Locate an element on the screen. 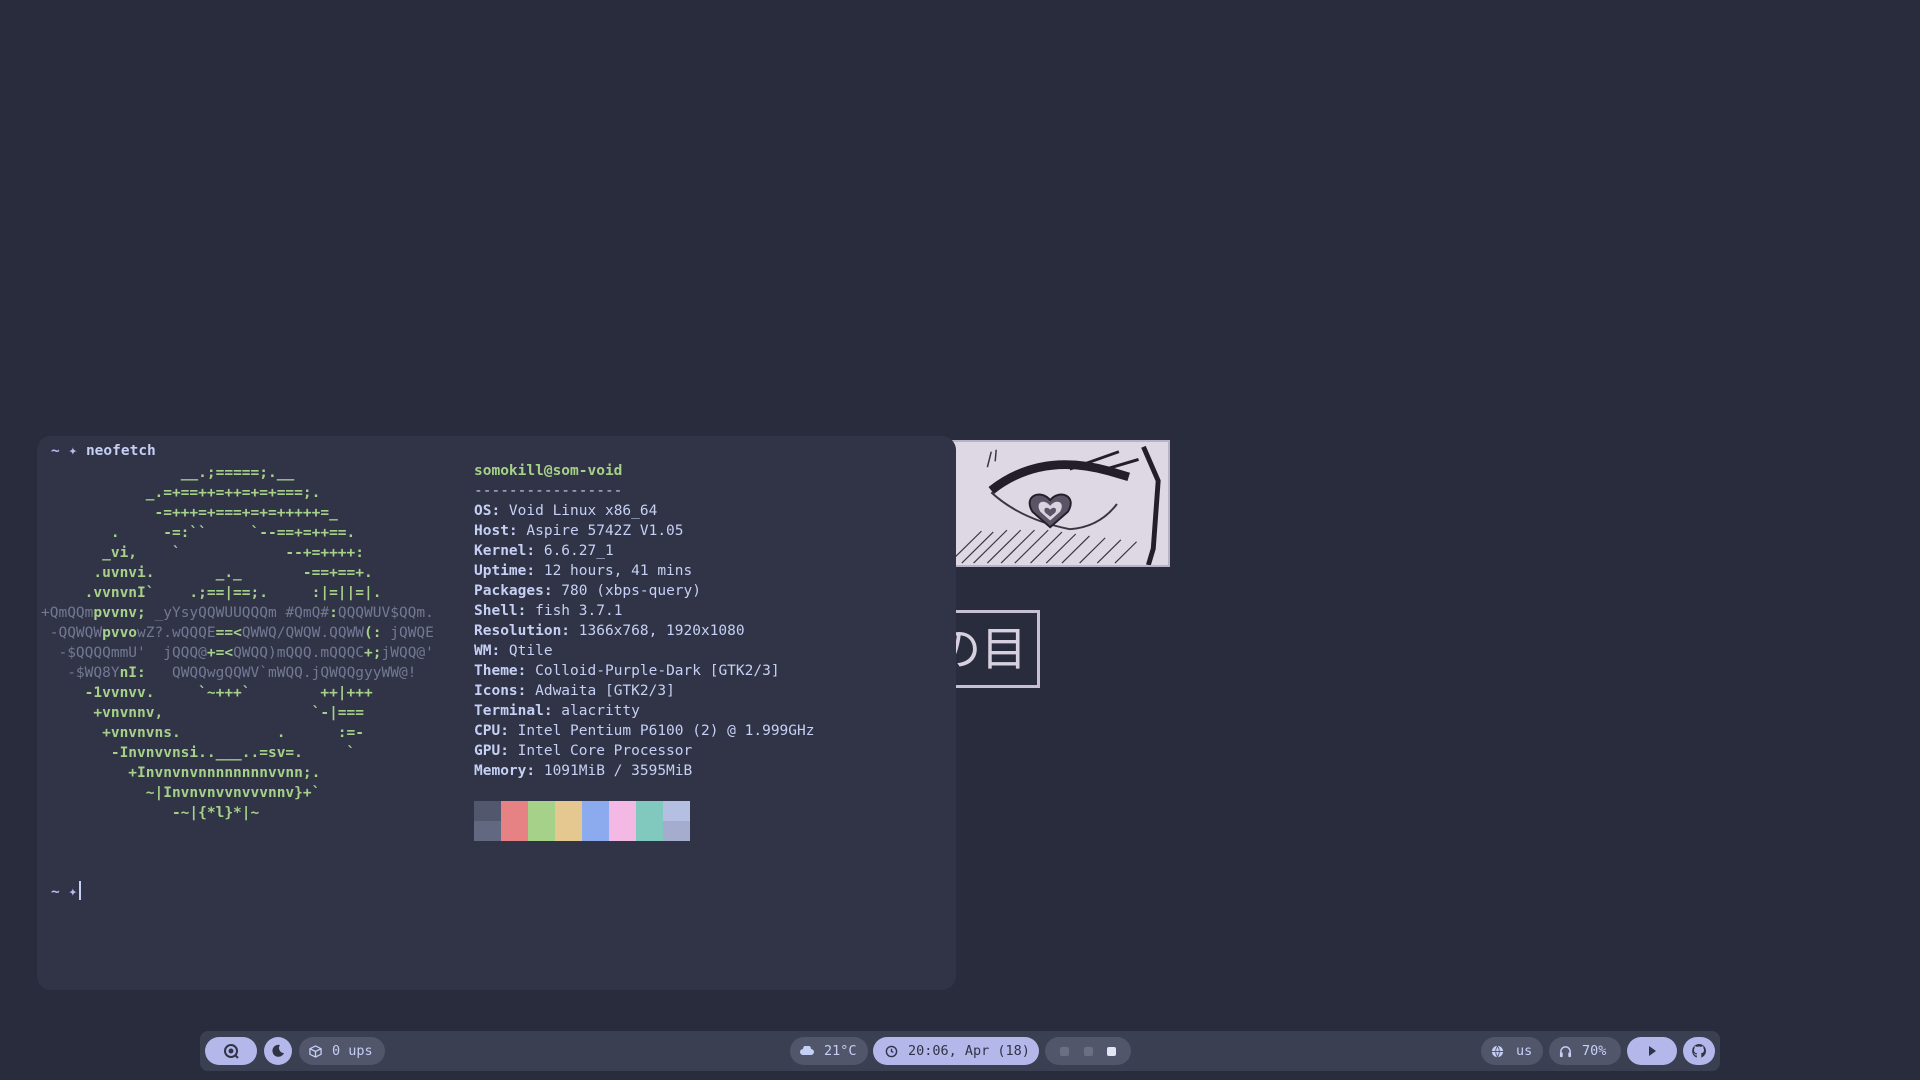  info-row: CPU: Intel Pentium P6100 (2) @ 1.999GHz is located at coordinates (644, 731).